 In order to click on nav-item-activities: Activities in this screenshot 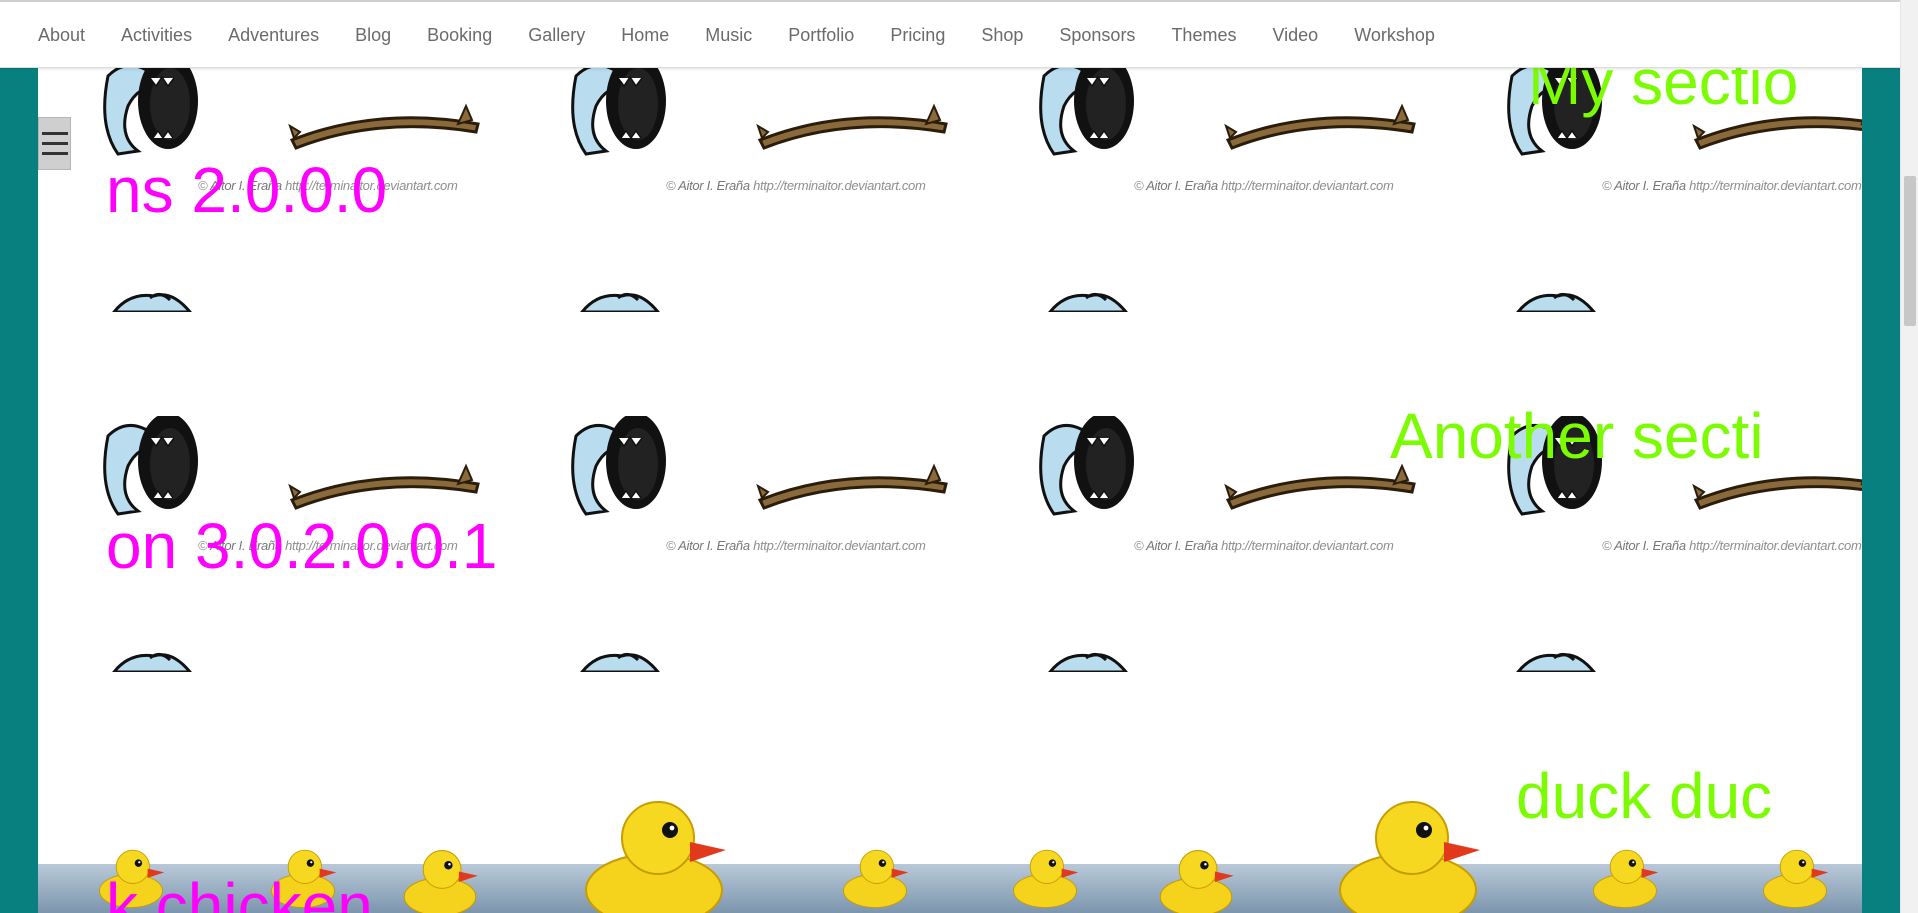, I will do `click(156, 35)`.